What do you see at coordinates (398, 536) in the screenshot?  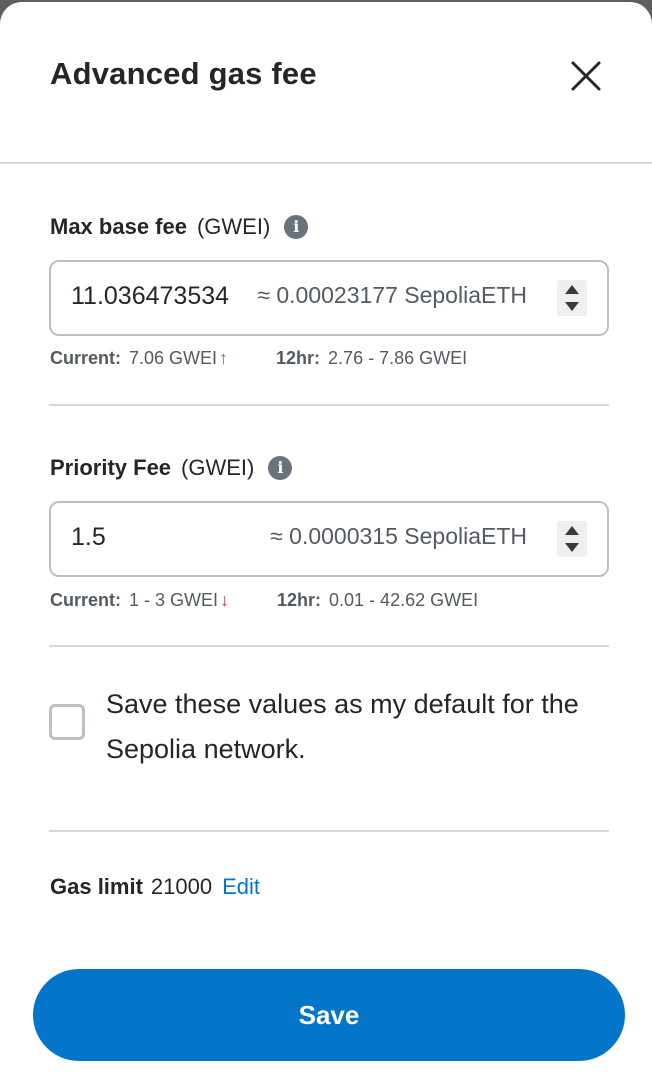 I see `priority-fee-conversion: ≈ 0.0000315 SepoliaETH` at bounding box center [398, 536].